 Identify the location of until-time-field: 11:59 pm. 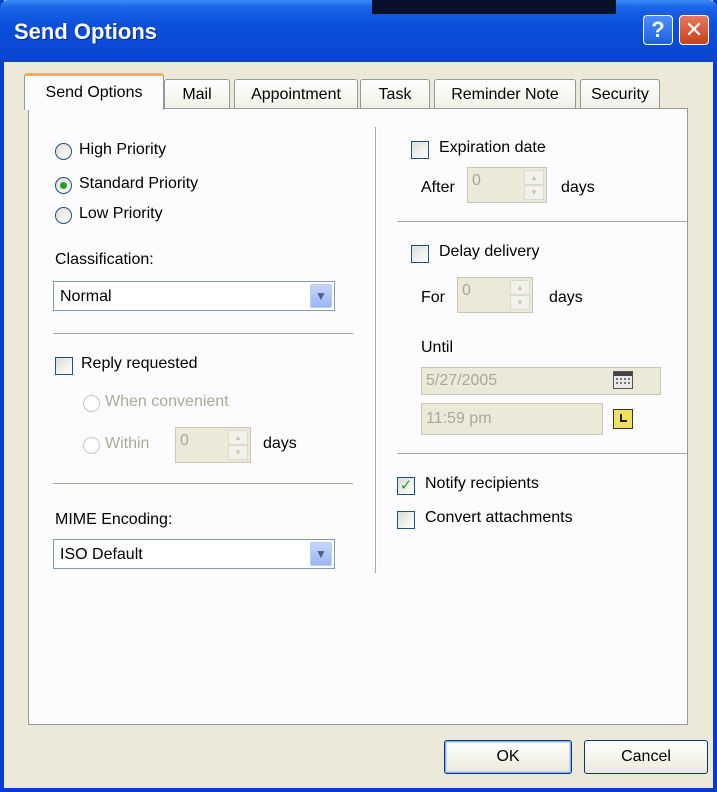
(512, 419).